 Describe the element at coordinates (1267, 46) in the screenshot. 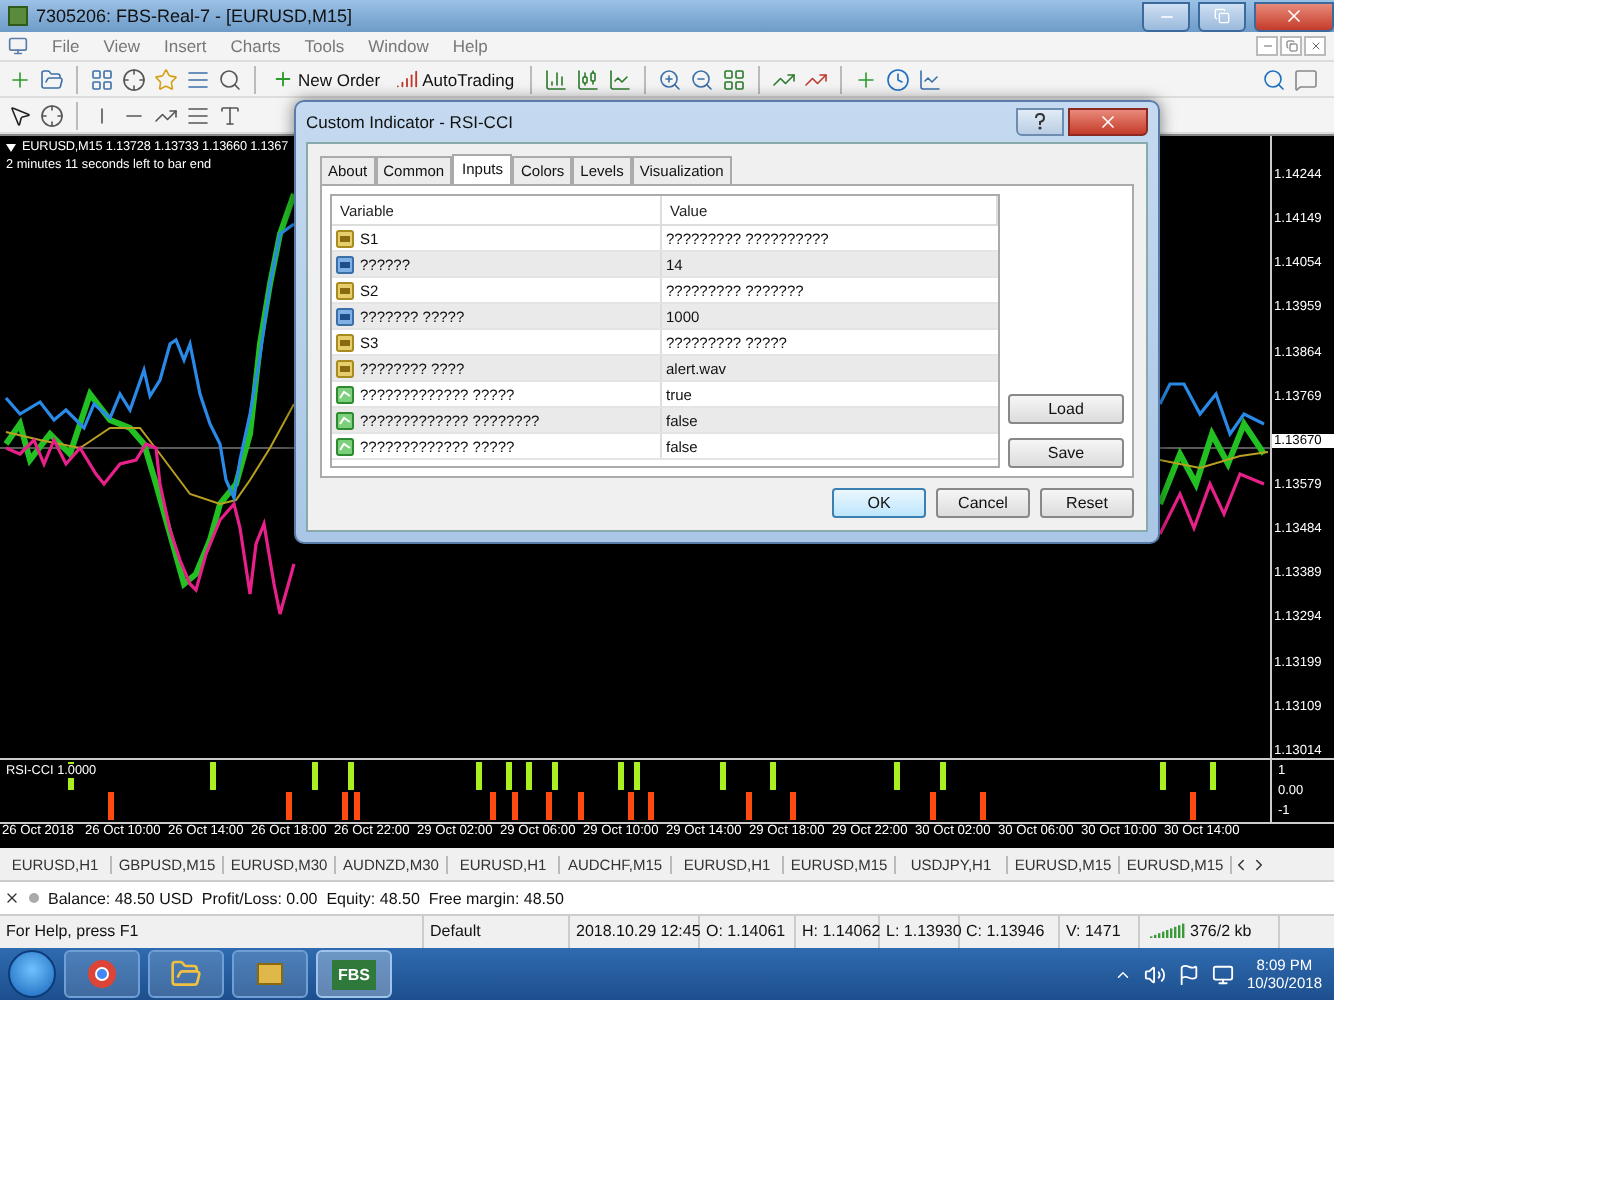

I see `minimize-icon` at that location.